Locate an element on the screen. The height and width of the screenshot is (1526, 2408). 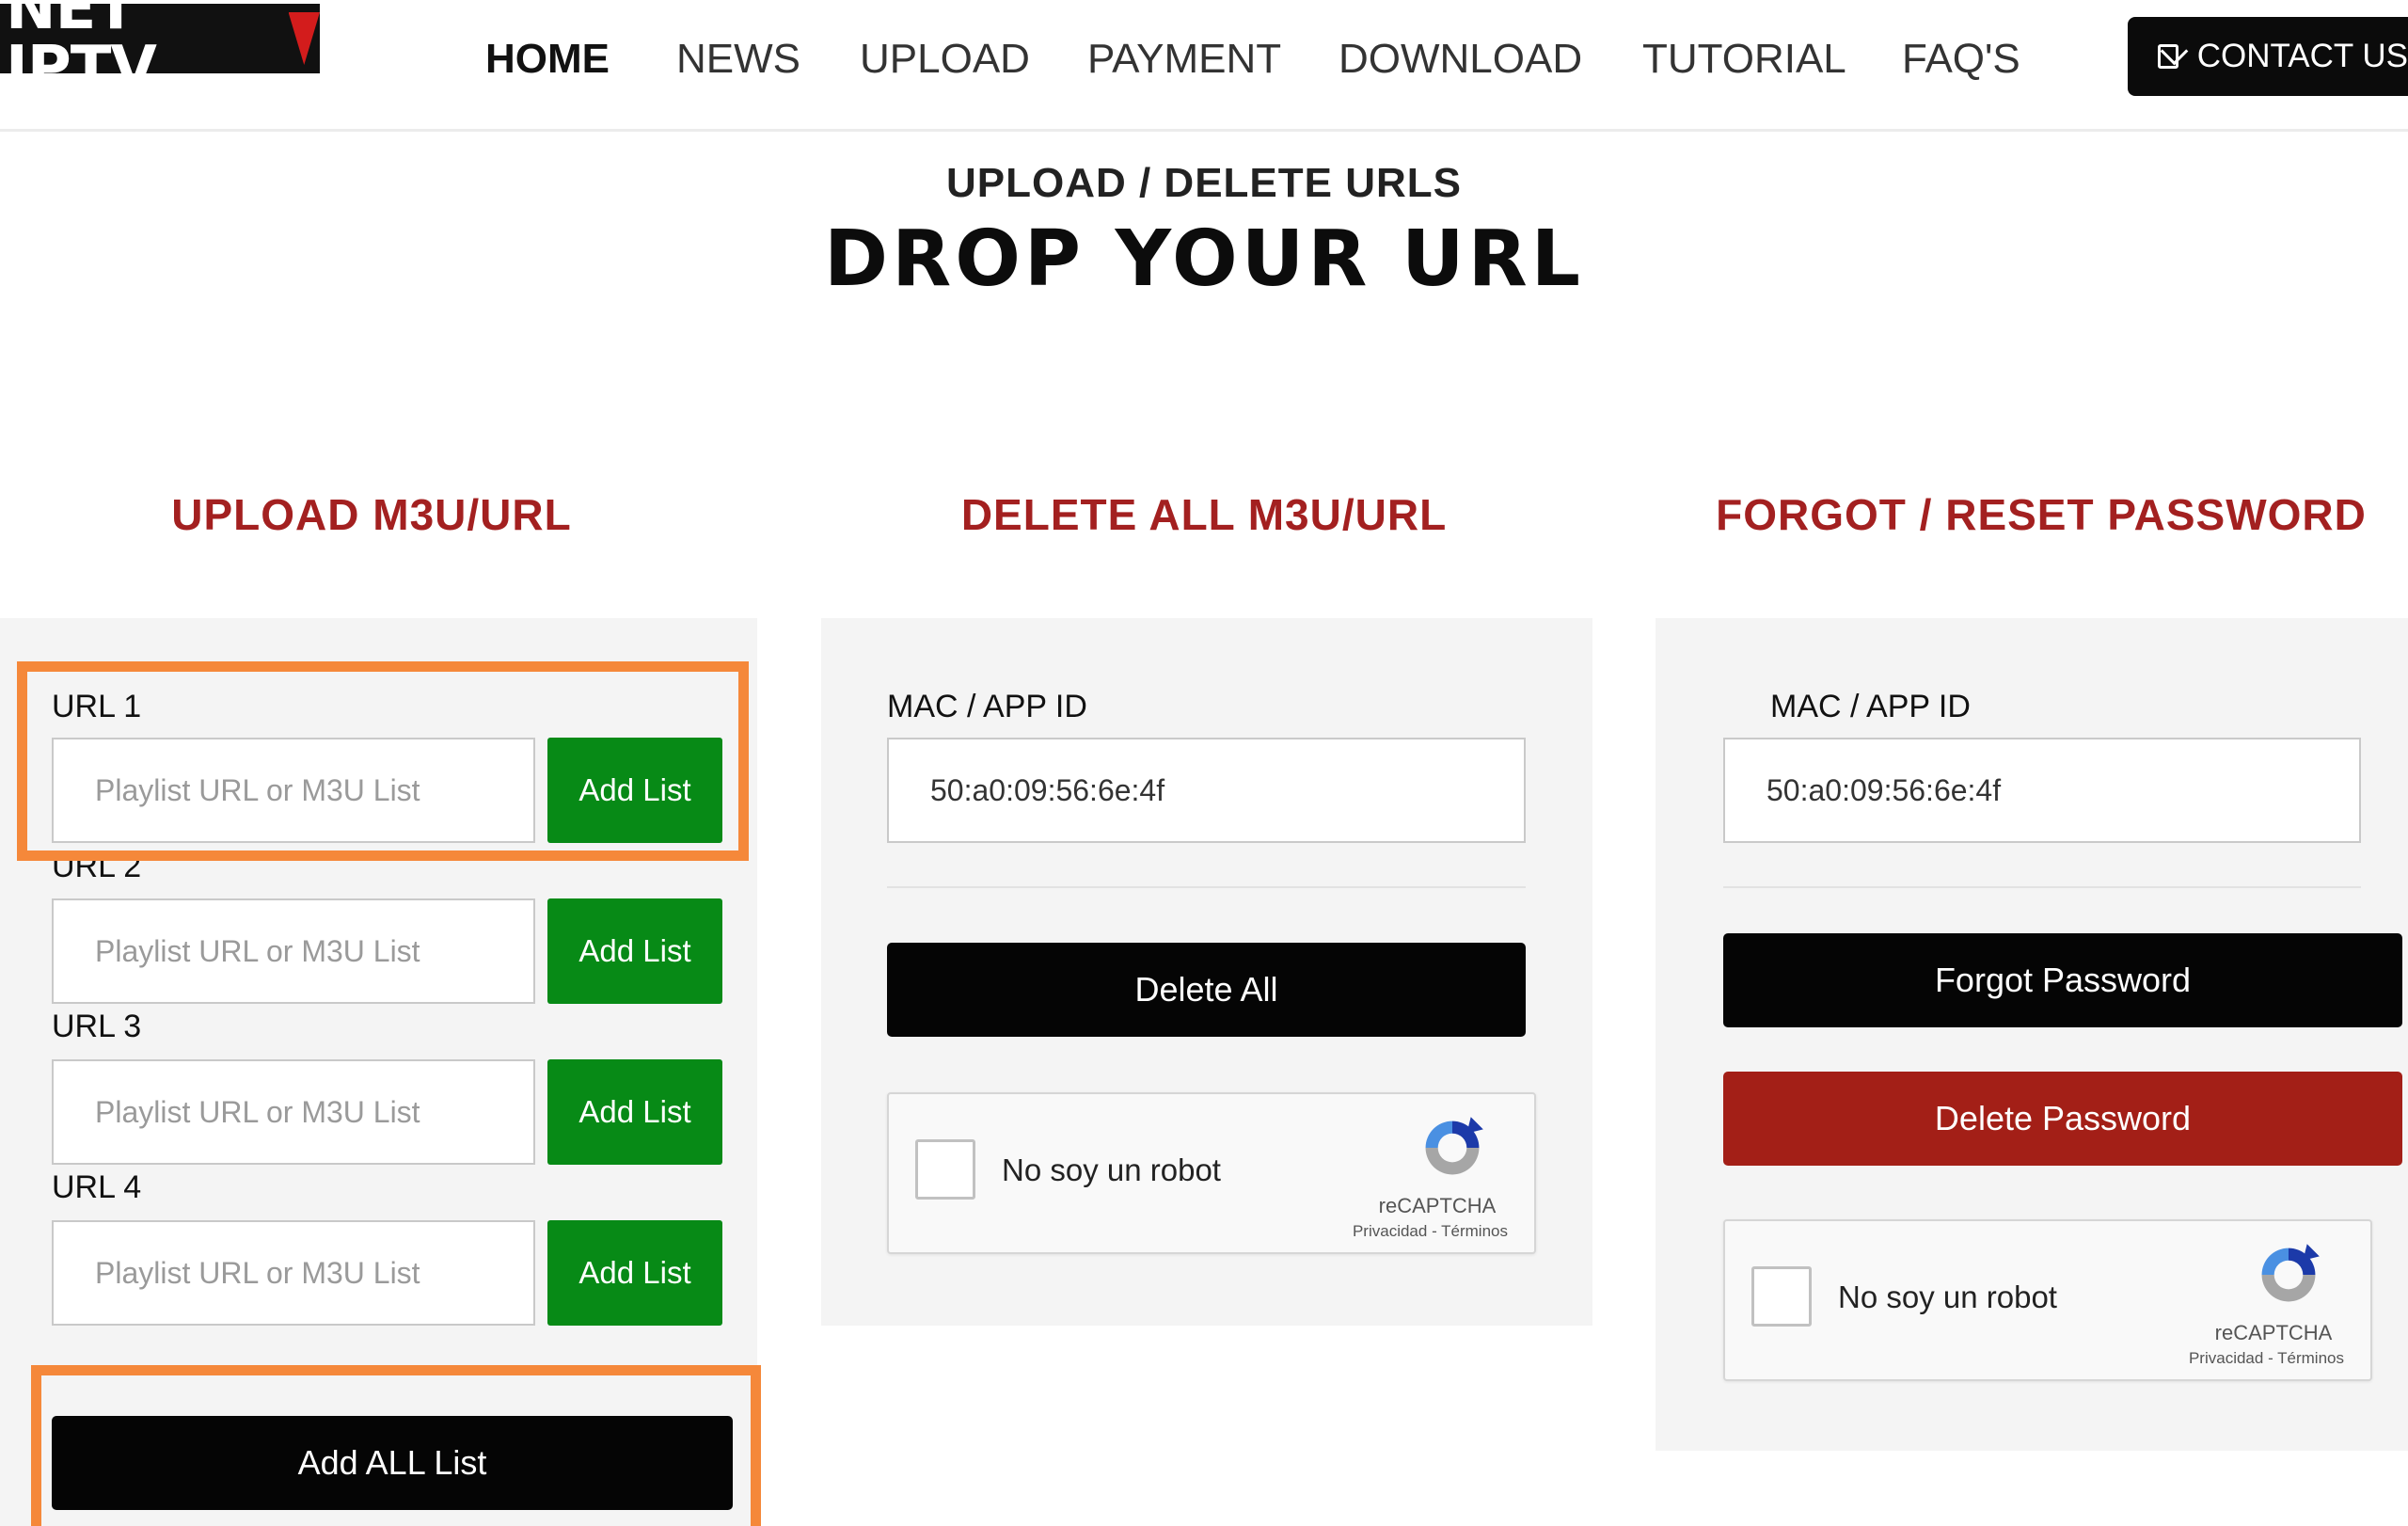
url-2-input is located at coordinates (294, 951).